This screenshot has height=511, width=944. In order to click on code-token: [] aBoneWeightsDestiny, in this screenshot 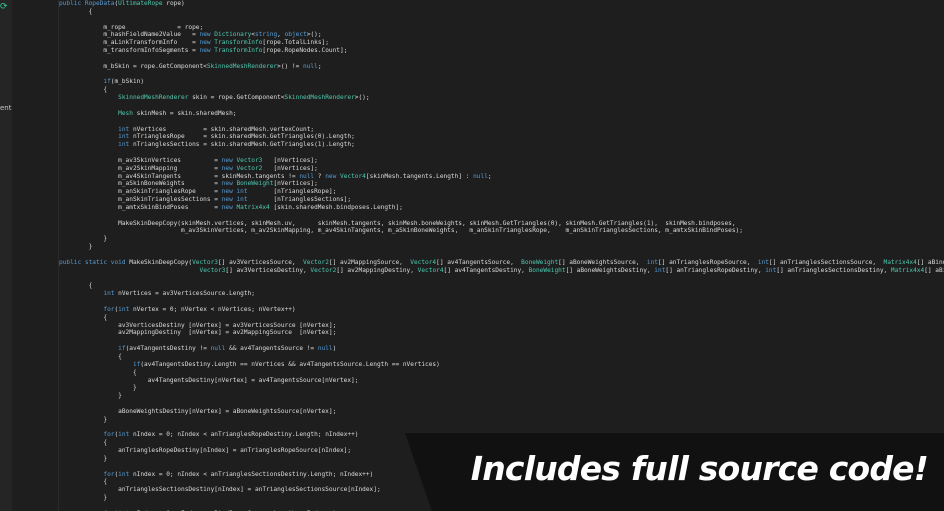, I will do `click(610, 270)`.